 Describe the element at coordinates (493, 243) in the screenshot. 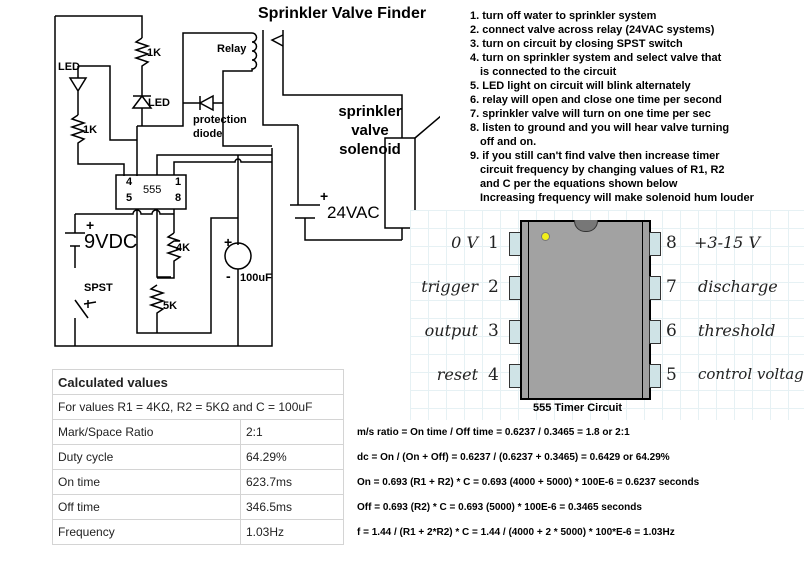

I see `pin-number-left: 1` at that location.